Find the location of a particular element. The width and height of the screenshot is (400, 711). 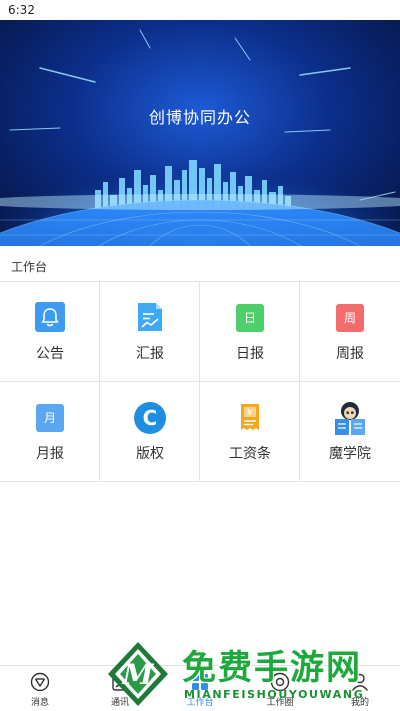

grid-item-copyright: C 版权 is located at coordinates (150, 432).